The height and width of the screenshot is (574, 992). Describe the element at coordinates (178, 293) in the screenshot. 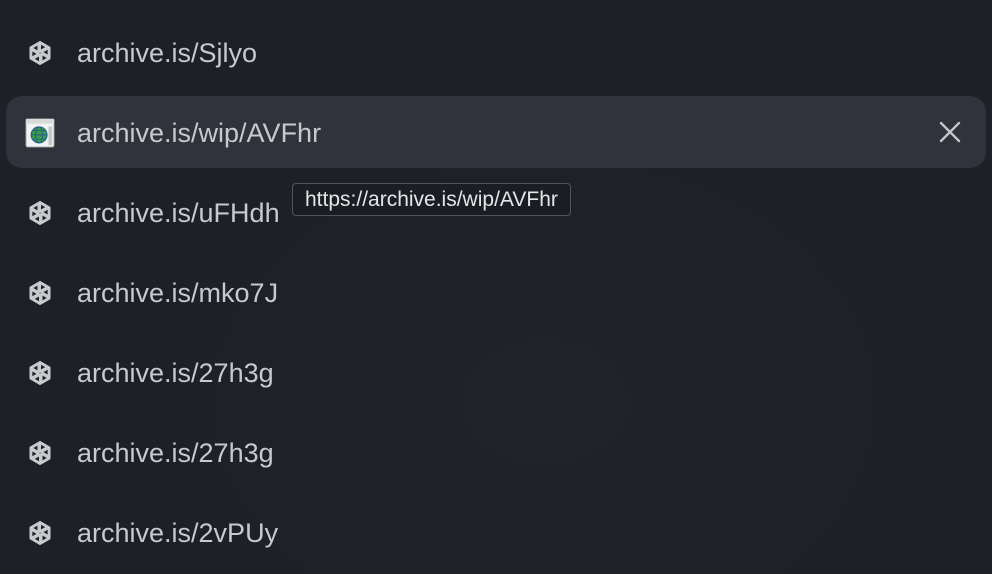

I see `suggestion-url: archive.is/mko7J` at that location.